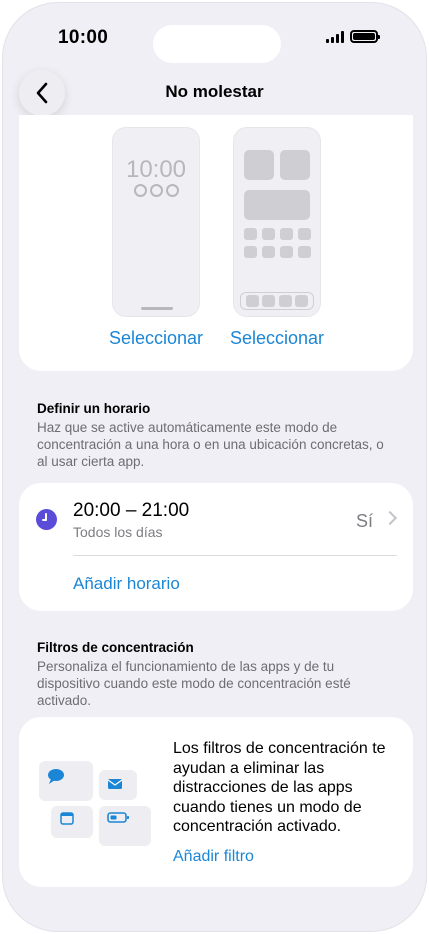  I want to click on battery-widget-icon, so click(125, 826).